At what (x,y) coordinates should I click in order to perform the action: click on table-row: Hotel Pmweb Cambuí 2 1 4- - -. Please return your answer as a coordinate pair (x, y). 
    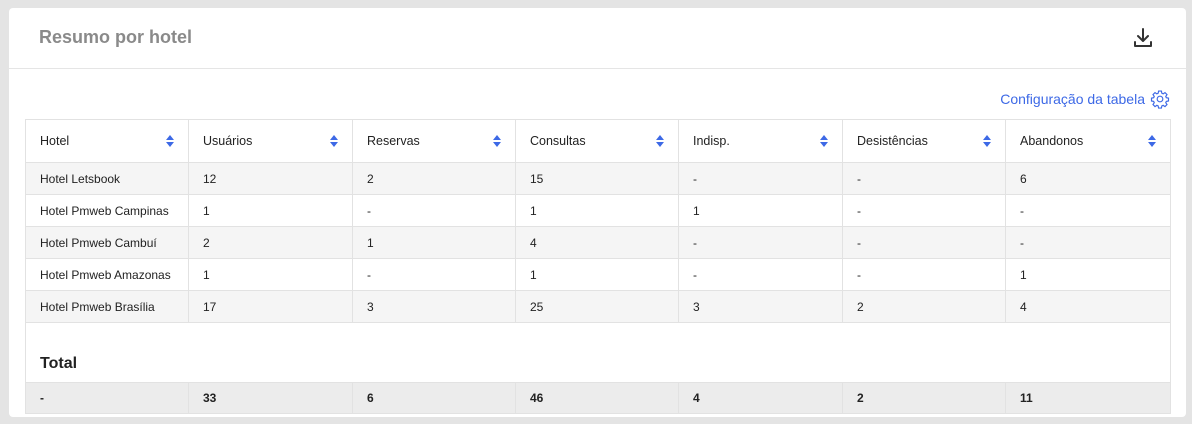
    Looking at the image, I should click on (598, 242).